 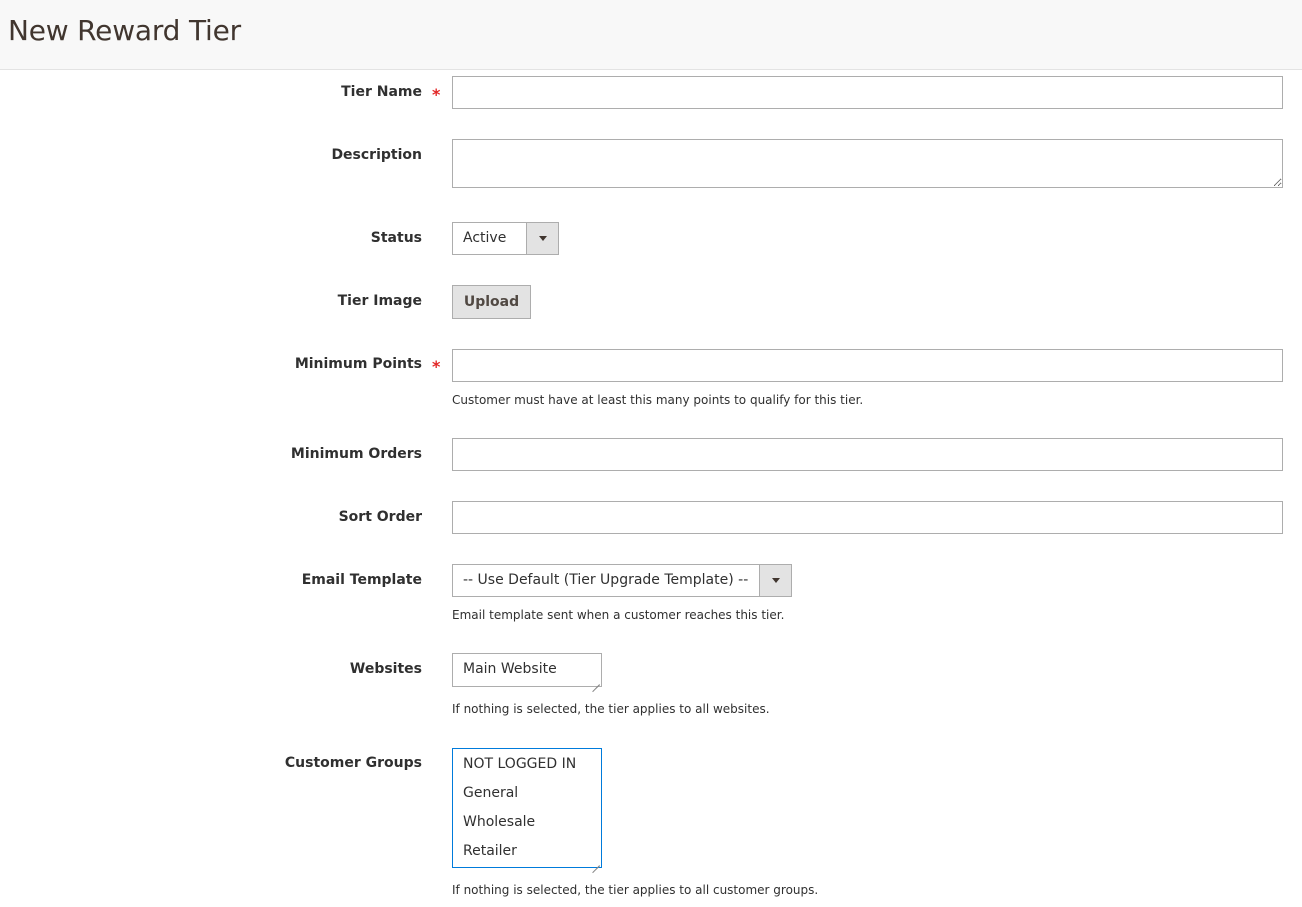 I want to click on email-template-dropdown-button, so click(x=775, y=580).